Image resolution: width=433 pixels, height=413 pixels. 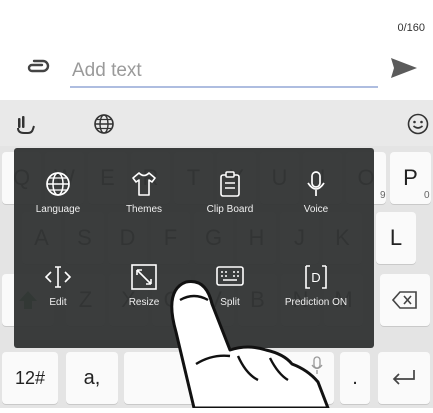 What do you see at coordinates (144, 184) in the screenshot?
I see `shirt-icon` at bounding box center [144, 184].